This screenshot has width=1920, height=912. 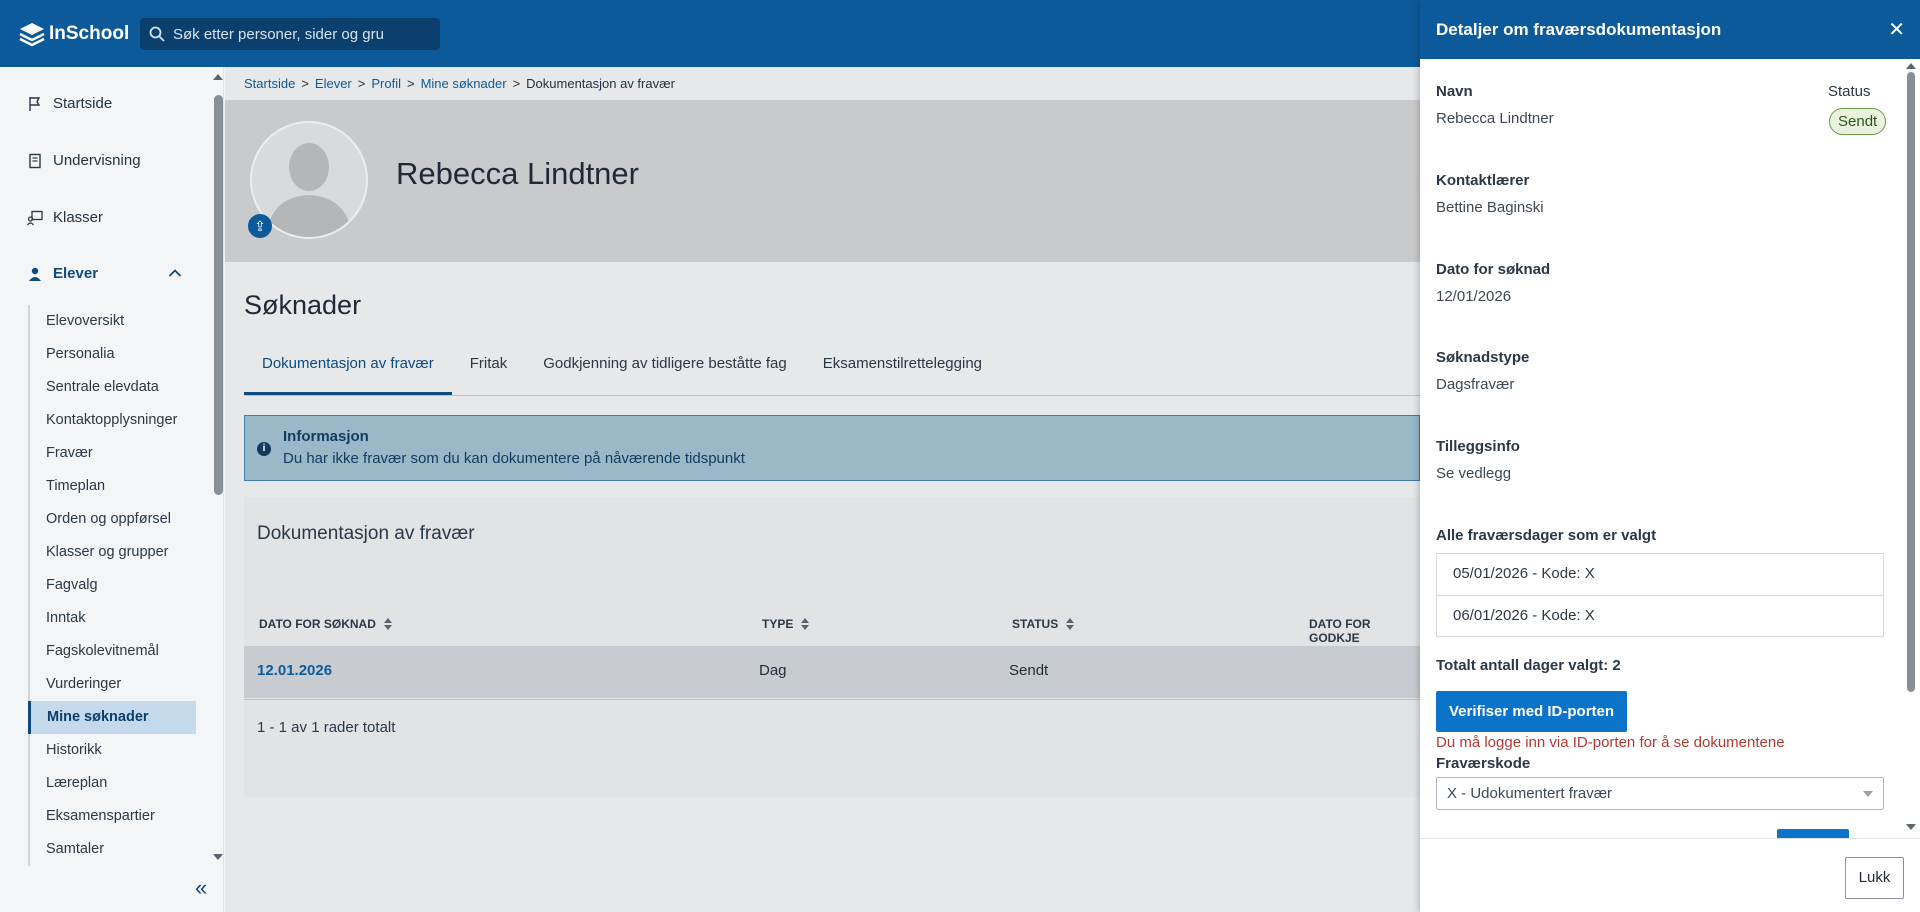 I want to click on list-item: 05/01/2026 - Kode: X, so click(x=1524, y=573).